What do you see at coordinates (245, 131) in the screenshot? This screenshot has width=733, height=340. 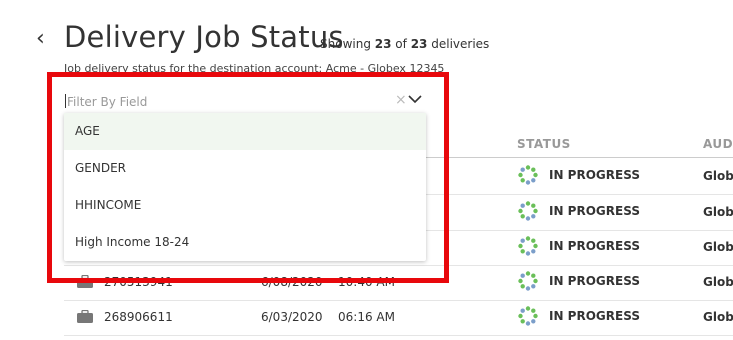 I see `option-age: AGE` at bounding box center [245, 131].